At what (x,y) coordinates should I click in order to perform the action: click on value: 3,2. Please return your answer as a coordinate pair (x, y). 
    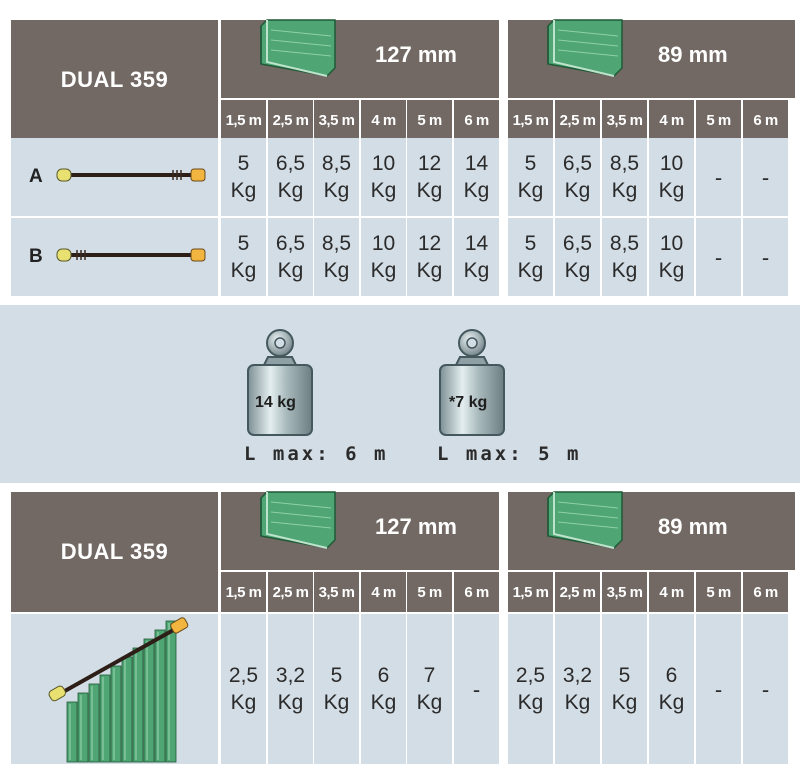
    Looking at the image, I should click on (577, 675).